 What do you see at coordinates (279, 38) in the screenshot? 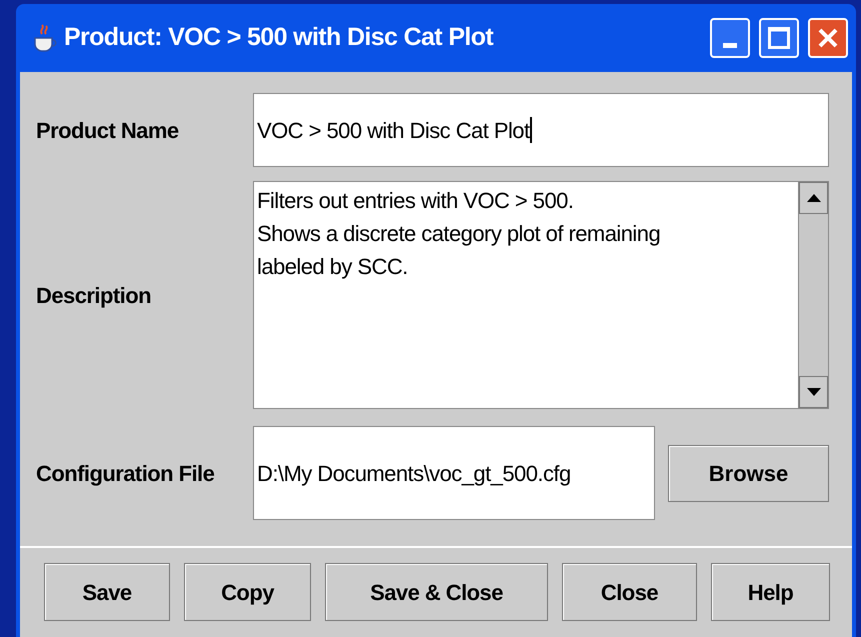
I see `window-title: Product: VOC > 500 with Disc Cat Plot` at bounding box center [279, 38].